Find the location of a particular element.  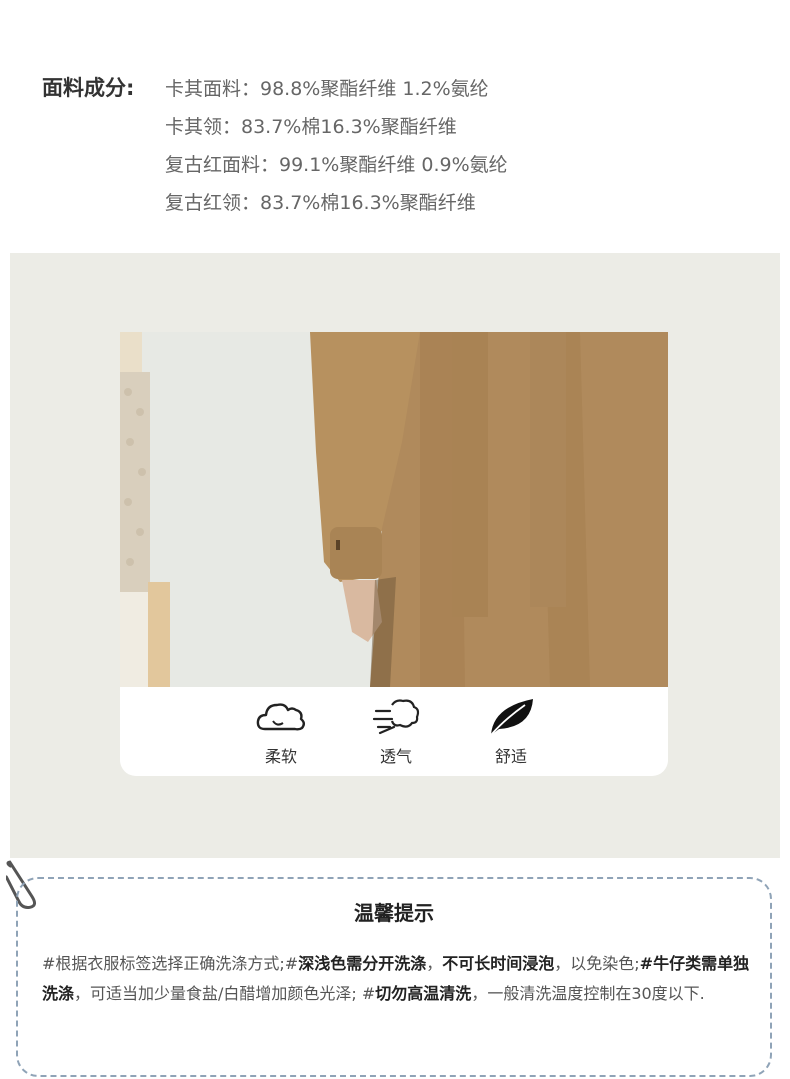

tips-emphasis: 切勿高温清洗 is located at coordinates (423, 993).